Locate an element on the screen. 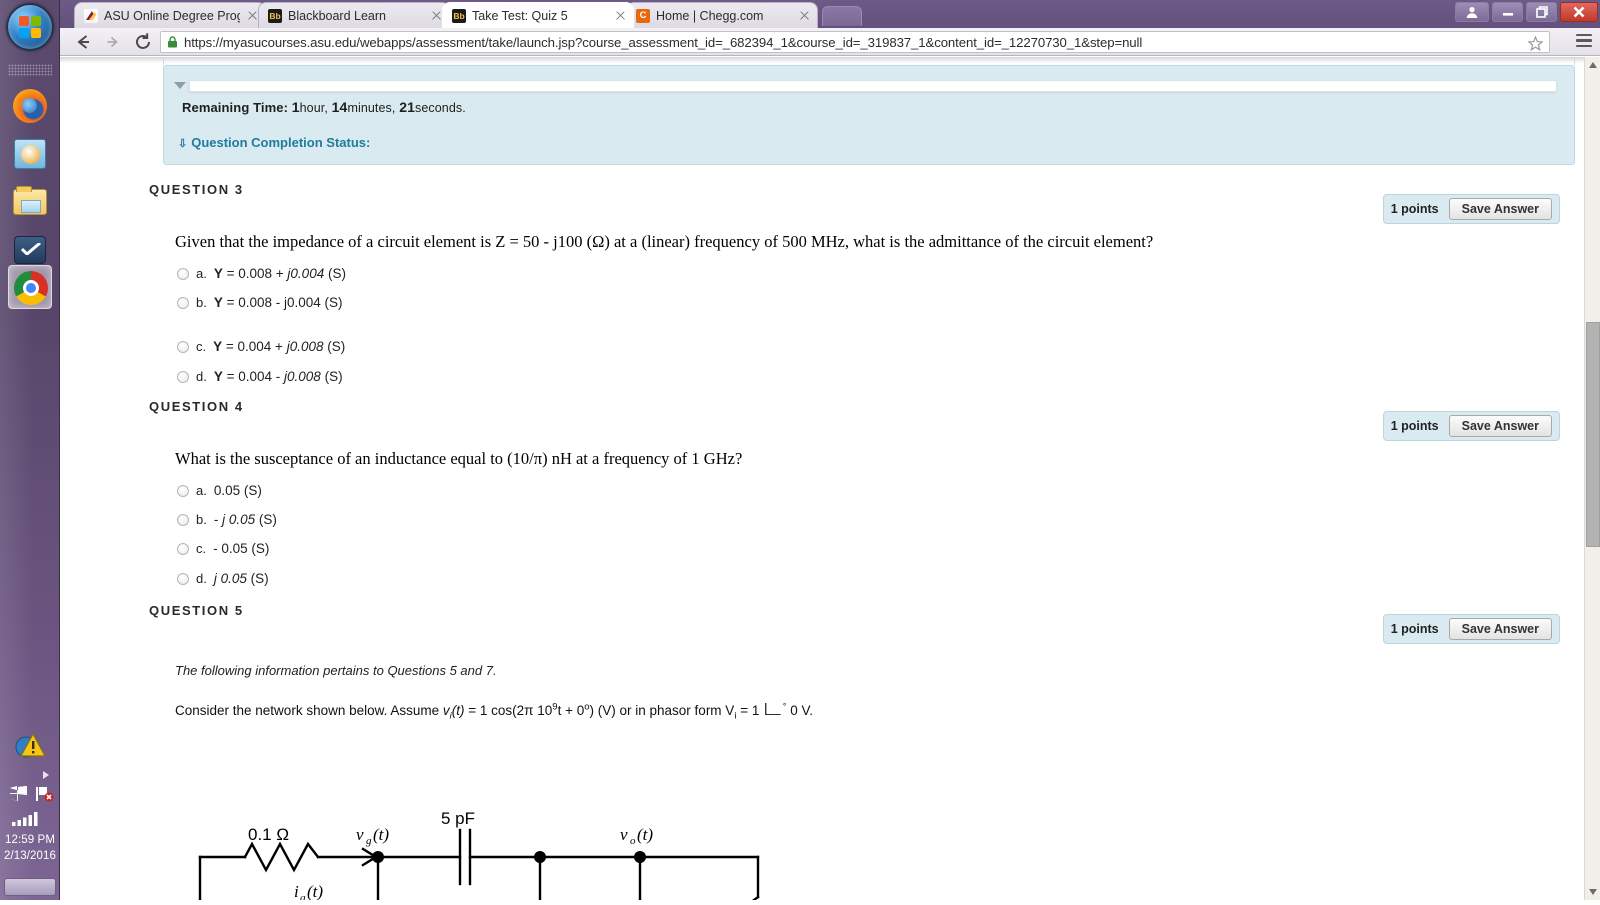 This screenshot has height=905, width=1600. question-3-option-a: a. Y = 0.008 + j0.004 (S) is located at coordinates (261, 273).